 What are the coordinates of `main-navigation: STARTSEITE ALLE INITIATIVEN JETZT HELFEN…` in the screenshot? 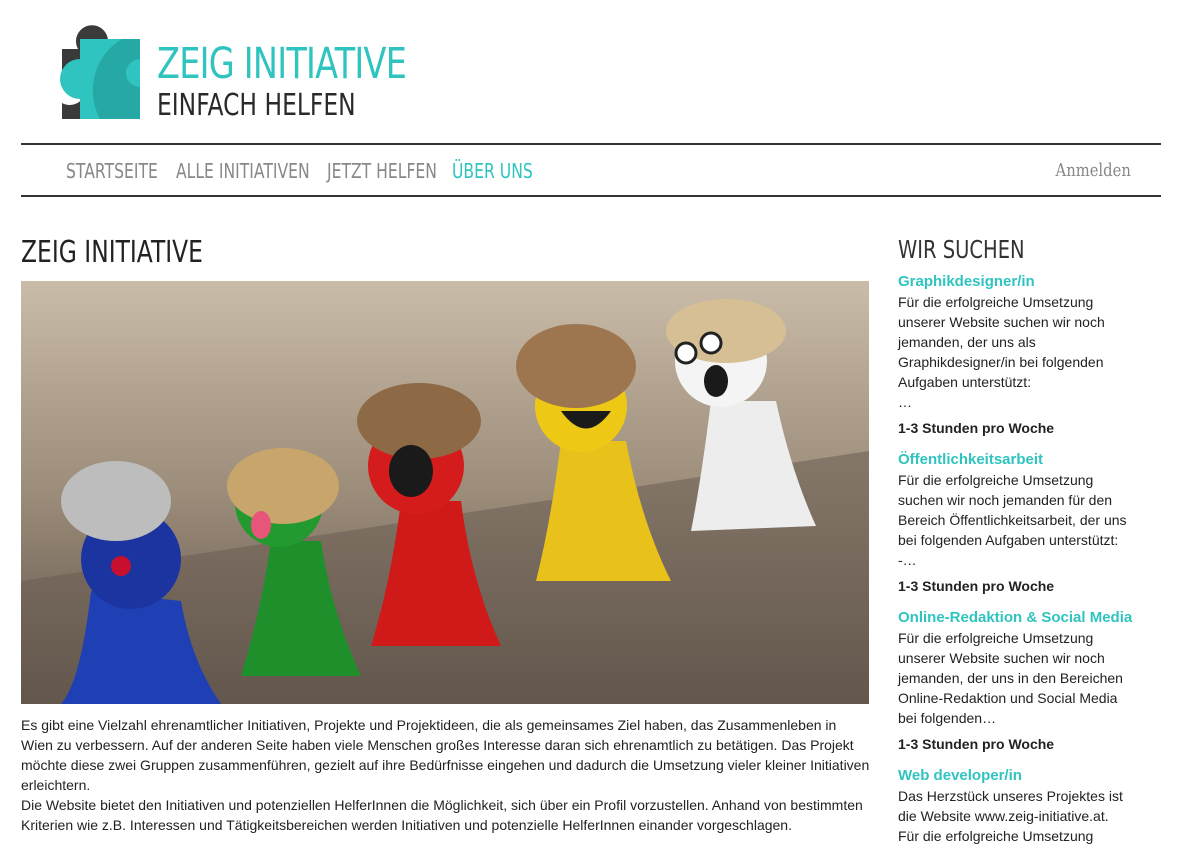 It's located at (591, 170).